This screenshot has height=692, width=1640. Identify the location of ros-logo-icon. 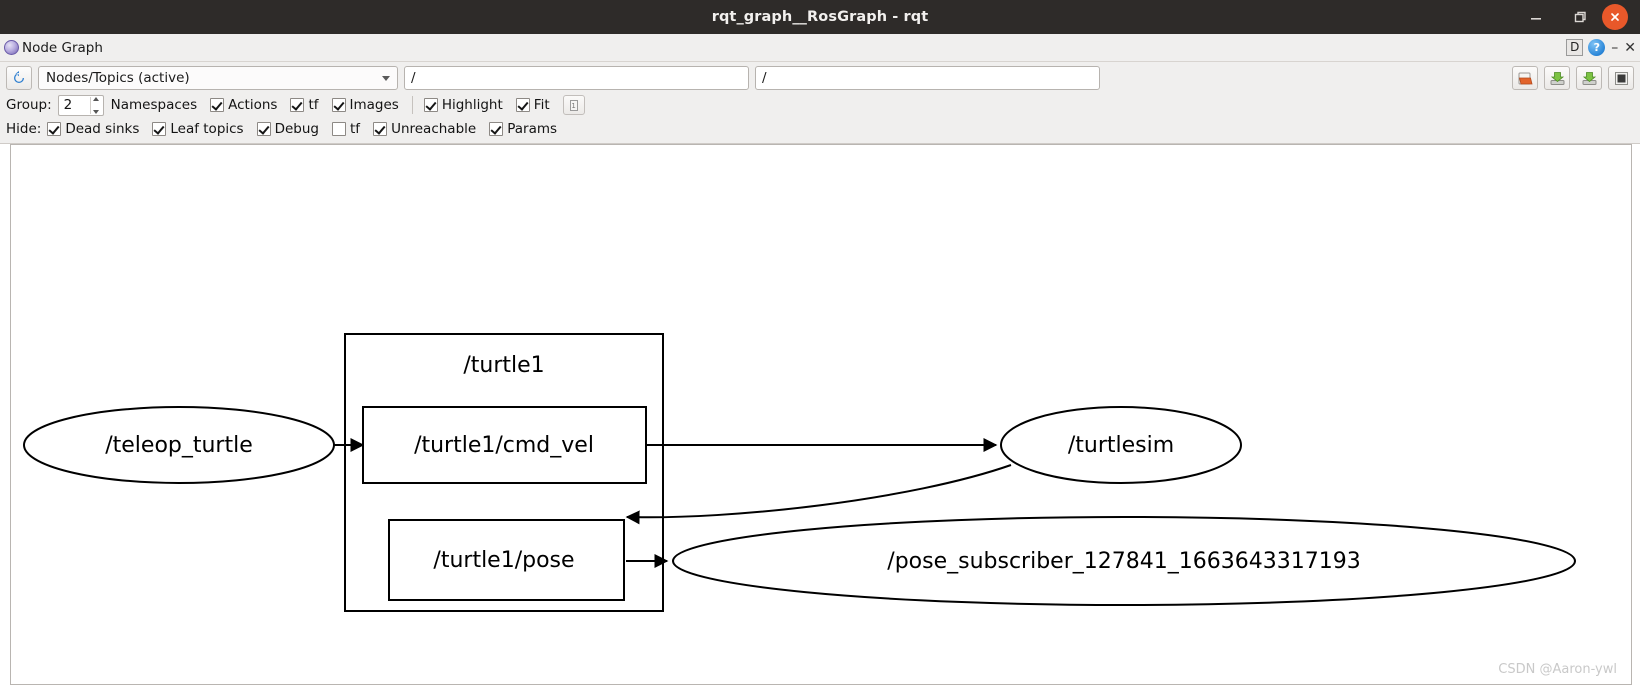
(11, 47).